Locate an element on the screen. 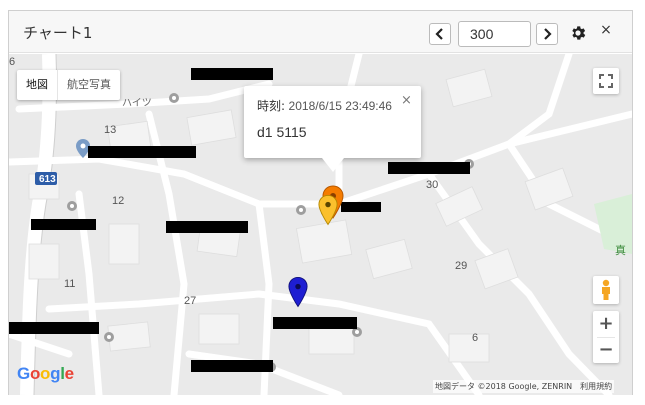 The image size is (645, 405). prev-button is located at coordinates (440, 34).